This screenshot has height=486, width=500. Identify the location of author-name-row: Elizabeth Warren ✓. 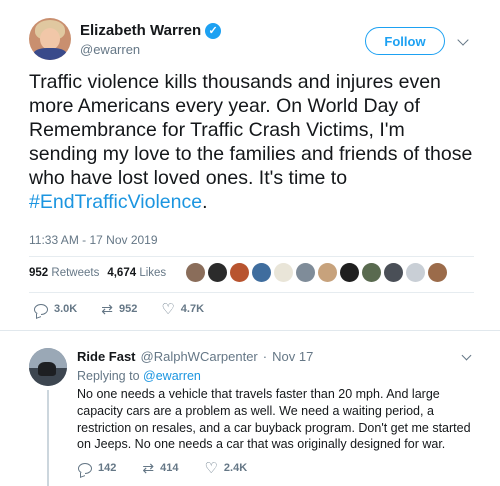
(151, 30).